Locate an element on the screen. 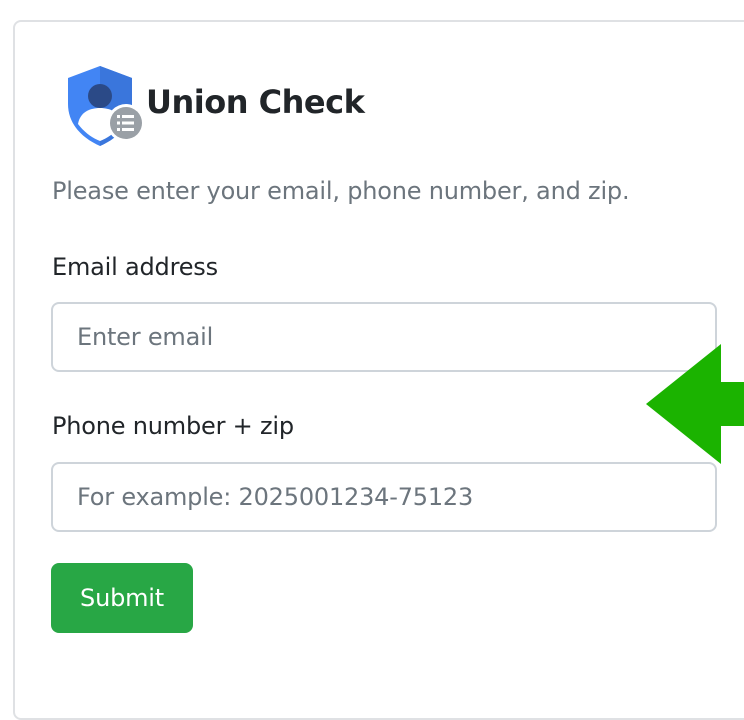 The height and width of the screenshot is (720, 744). app-title: Union Check is located at coordinates (255, 102).